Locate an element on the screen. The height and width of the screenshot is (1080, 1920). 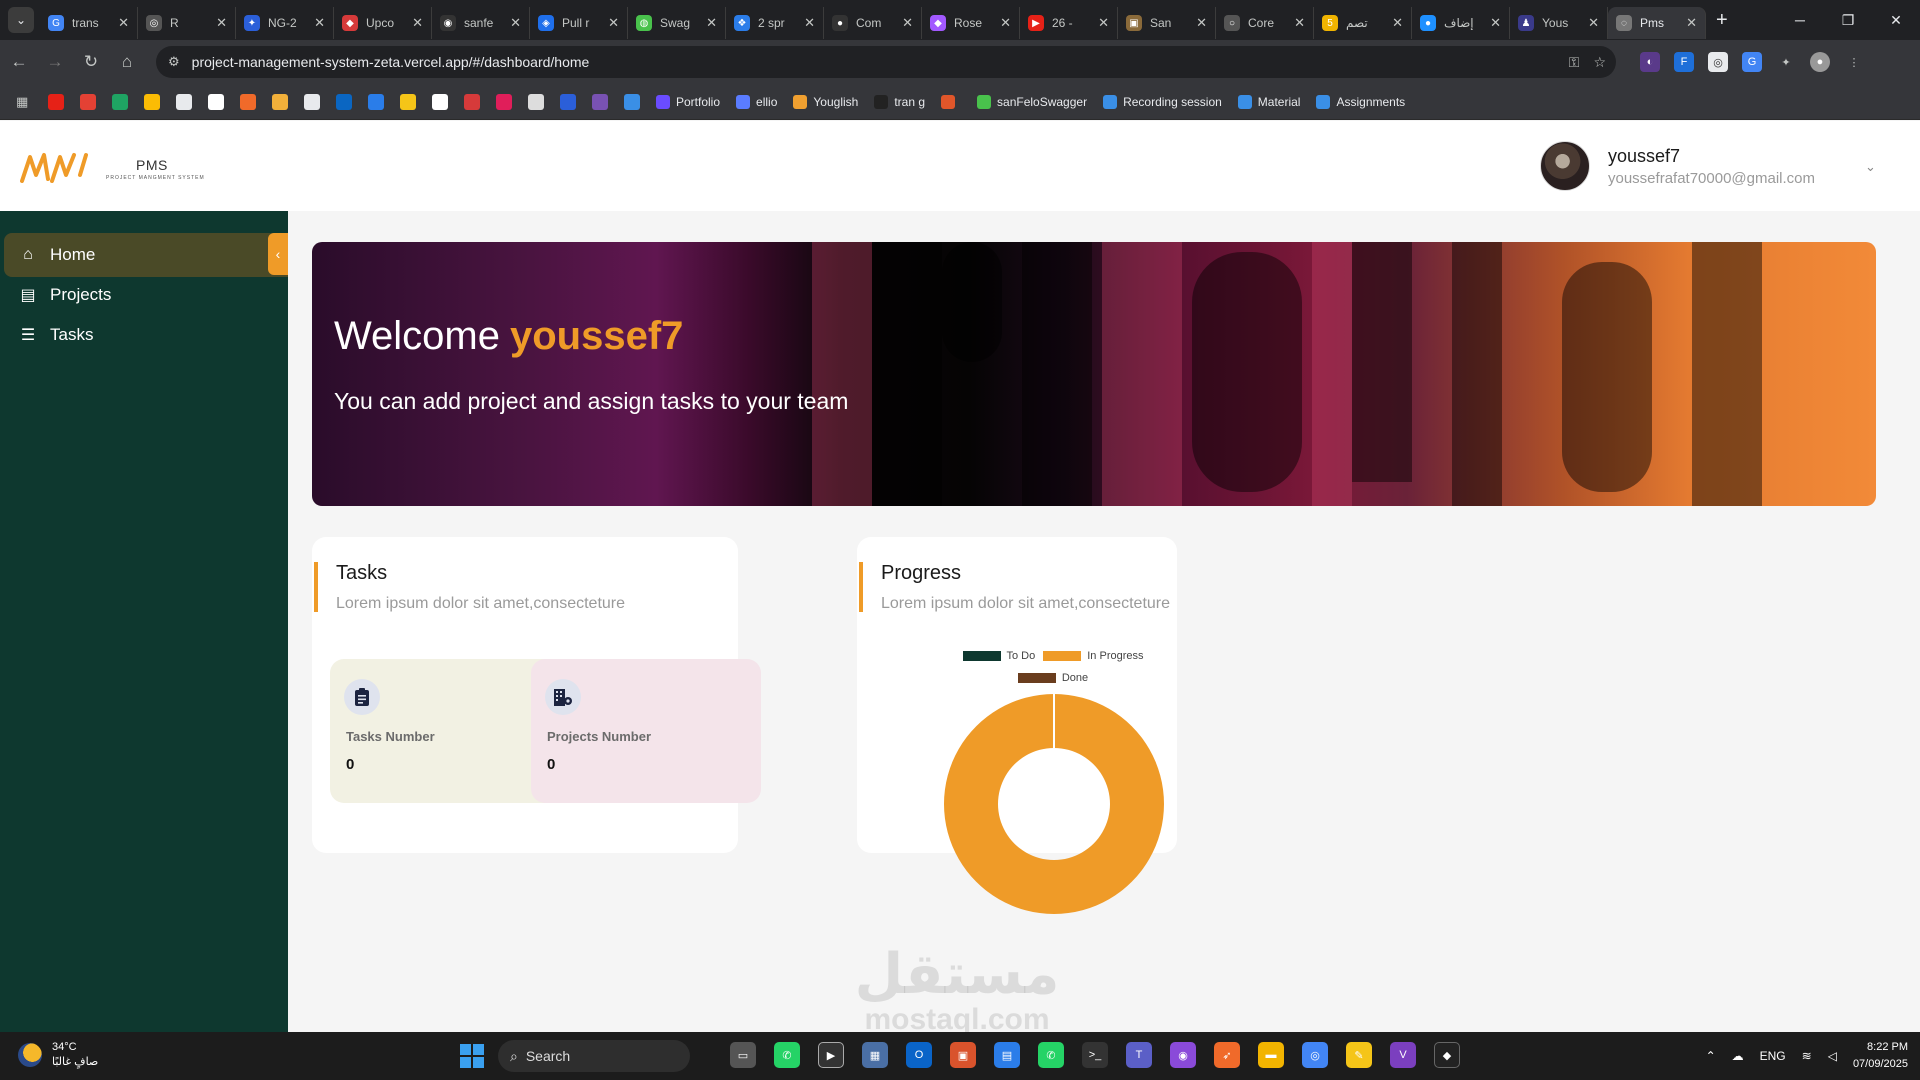
taskbar-search: ⌕ Search is located at coordinates (594, 1056).